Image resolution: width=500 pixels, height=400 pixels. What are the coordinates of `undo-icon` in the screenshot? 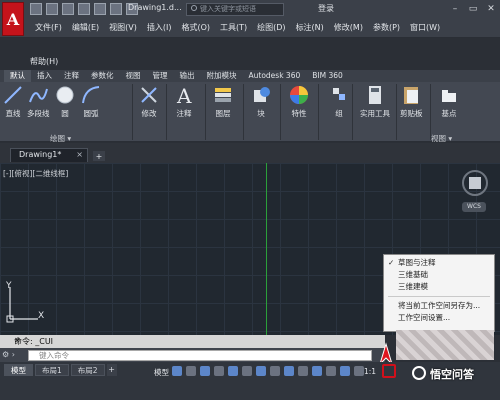 It's located at (116, 9).